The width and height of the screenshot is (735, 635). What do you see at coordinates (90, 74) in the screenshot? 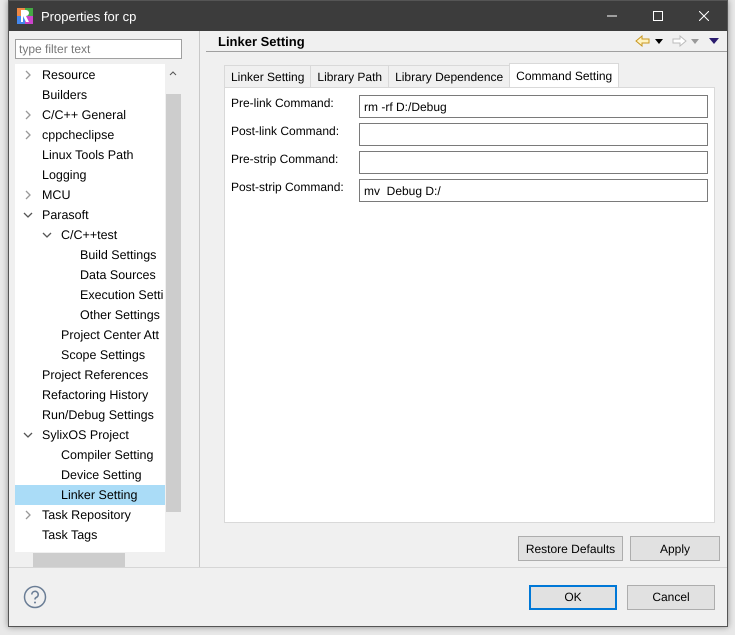
I see `tree-item: Resource` at bounding box center [90, 74].